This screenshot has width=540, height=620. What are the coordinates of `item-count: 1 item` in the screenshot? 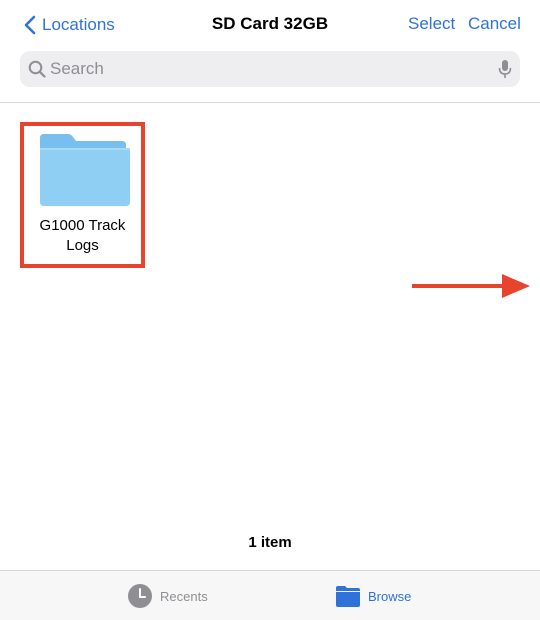 It's located at (270, 542).